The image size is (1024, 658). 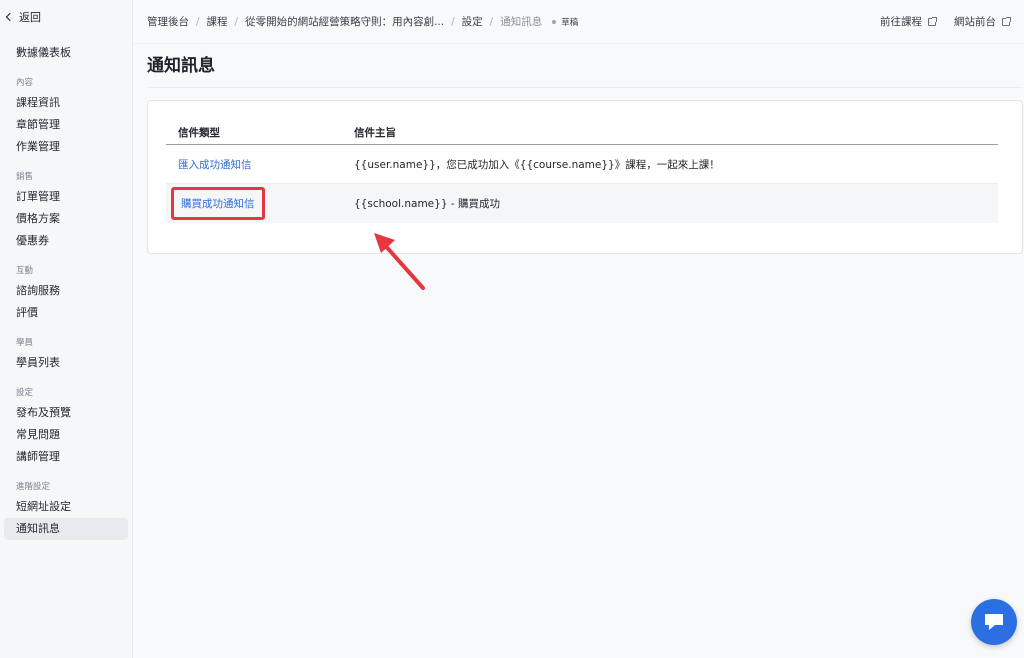 I want to click on header-mail-type: 信件類型, so click(x=199, y=133).